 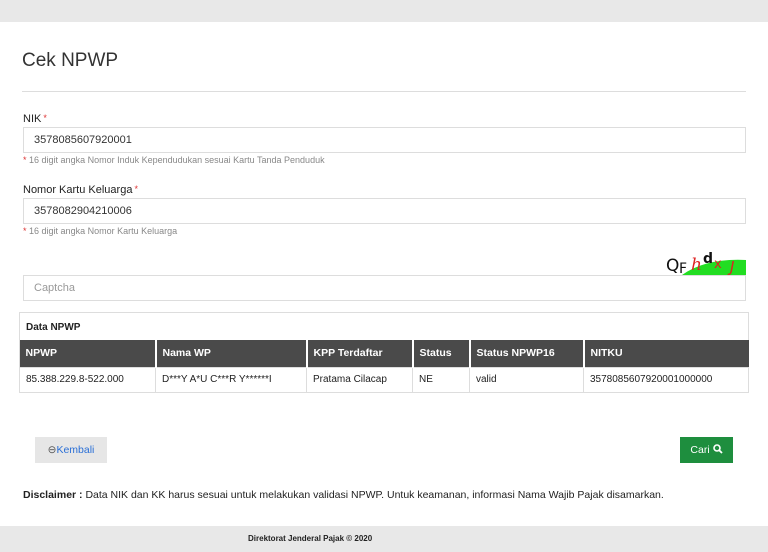 What do you see at coordinates (384, 211) in the screenshot?
I see `kk-input: 3578082904210006` at bounding box center [384, 211].